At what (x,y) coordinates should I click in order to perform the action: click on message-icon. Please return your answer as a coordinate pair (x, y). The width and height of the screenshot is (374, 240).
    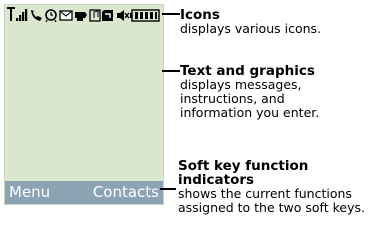
    Looking at the image, I should click on (66, 15).